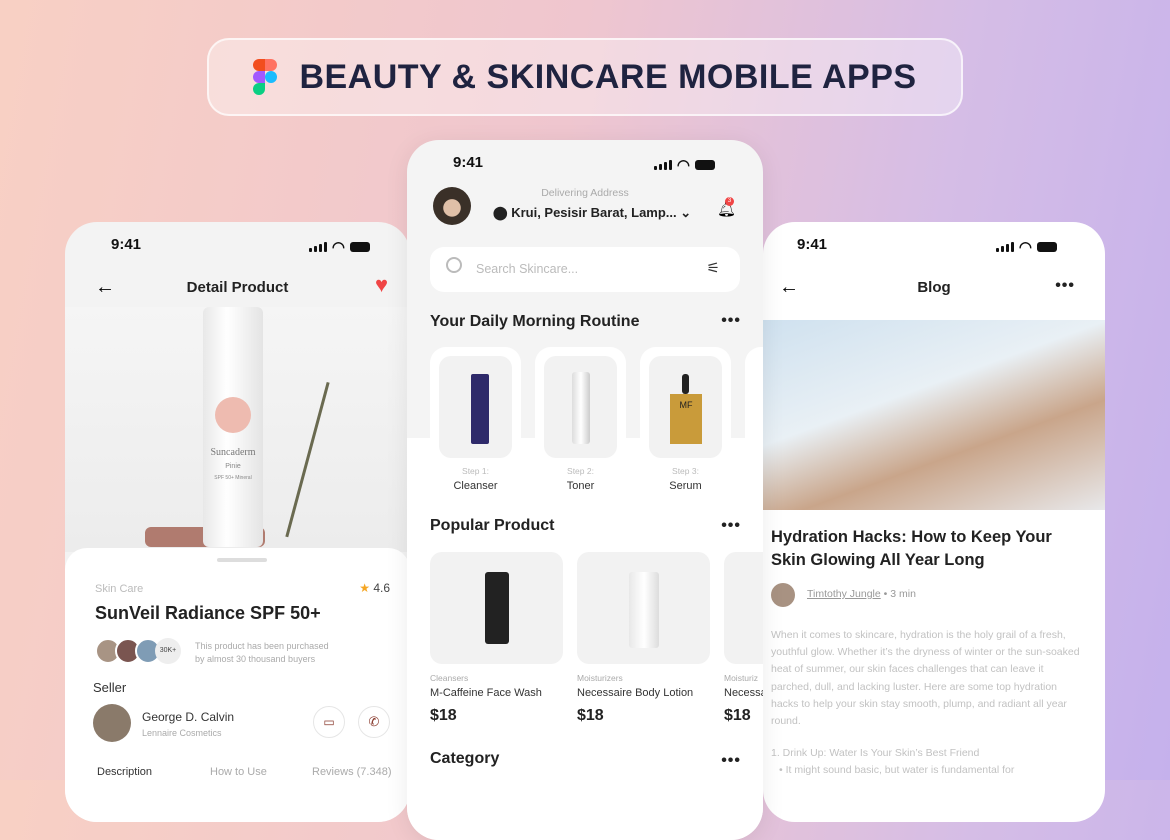  I want to click on routine-name: Cleanser, so click(475, 486).